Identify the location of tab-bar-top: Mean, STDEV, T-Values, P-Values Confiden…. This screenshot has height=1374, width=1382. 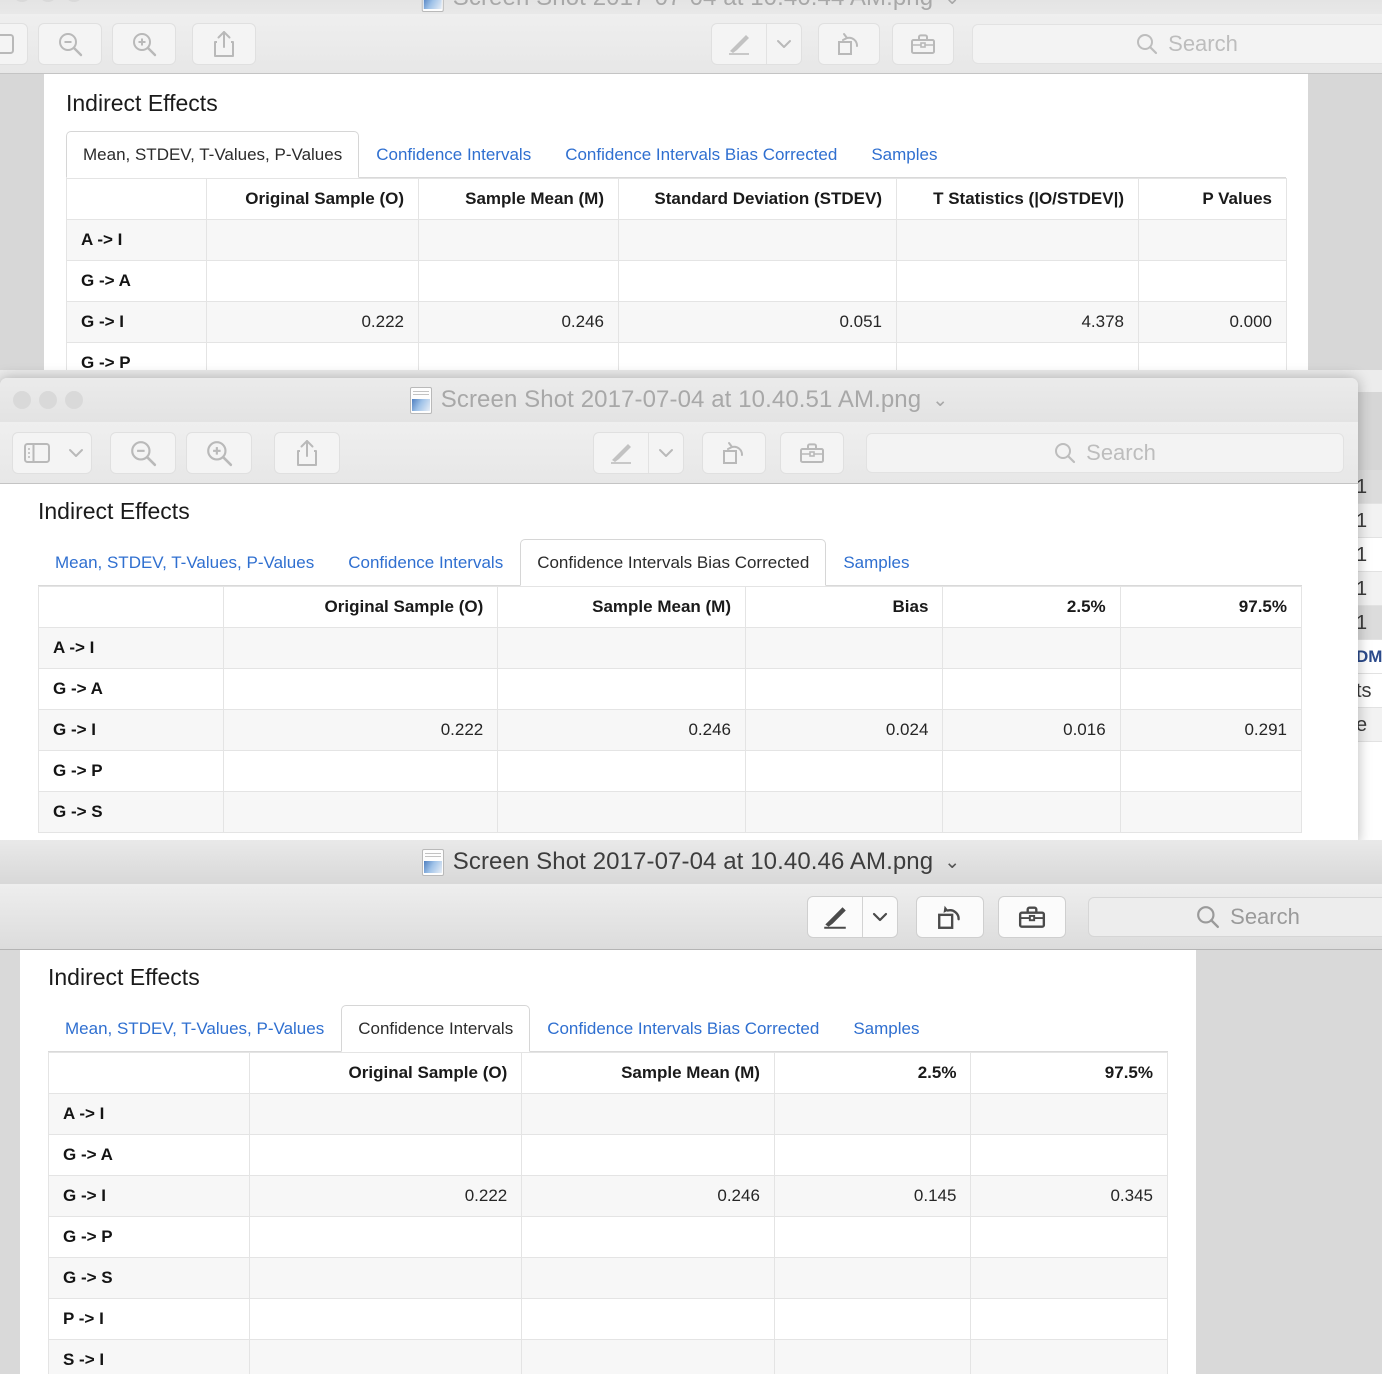
(676, 154).